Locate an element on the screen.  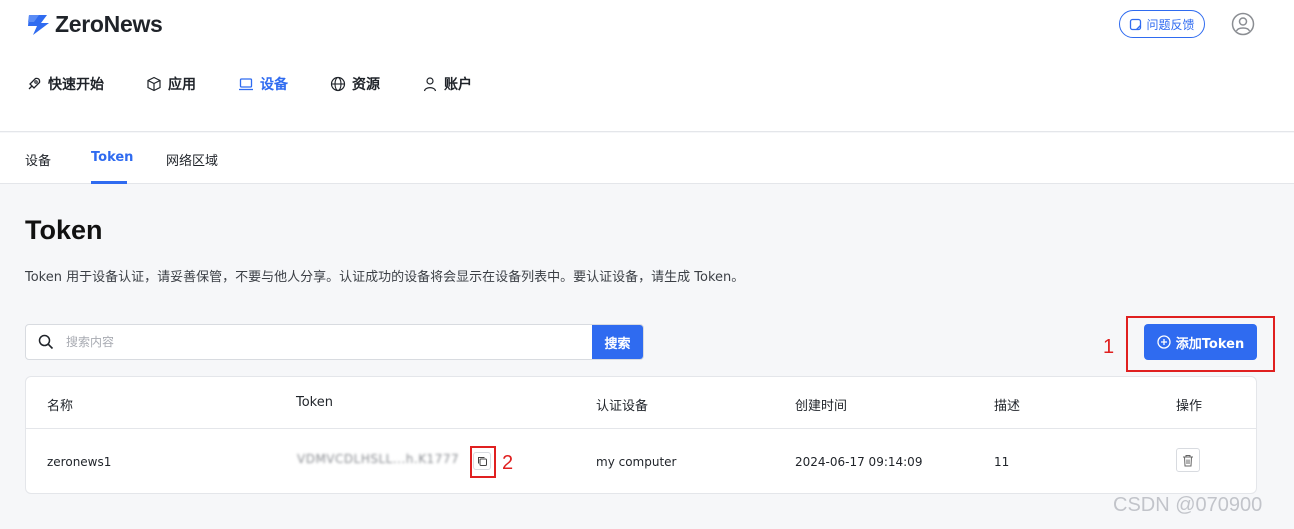
globe-icon is located at coordinates (338, 84).